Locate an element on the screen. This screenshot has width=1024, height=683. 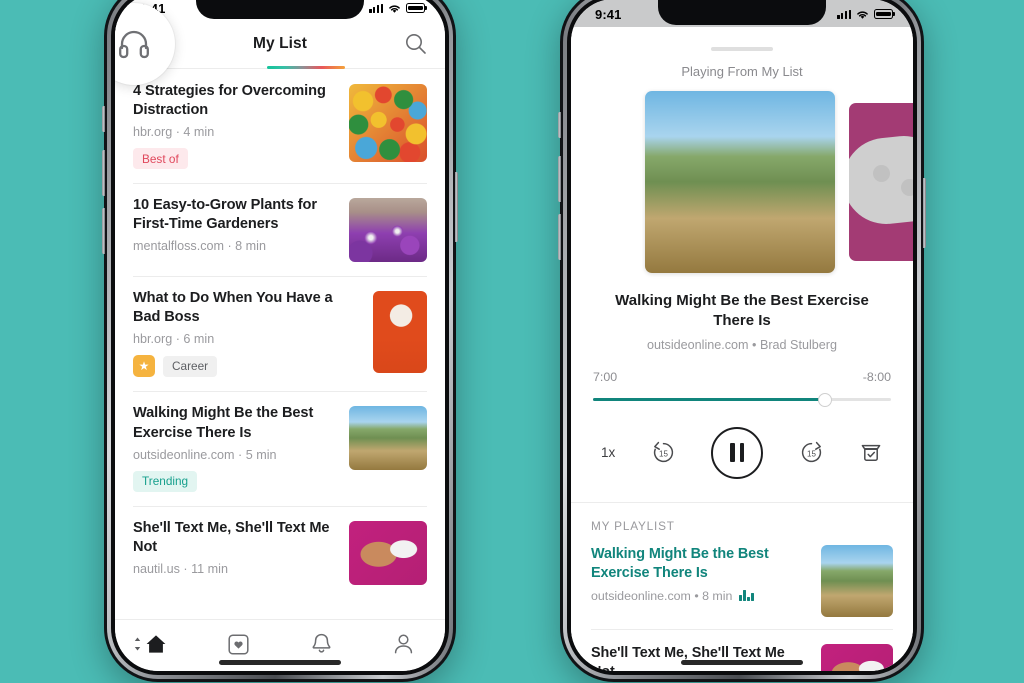
progress-times: 7:00 -8:00 is located at coordinates (742, 377).